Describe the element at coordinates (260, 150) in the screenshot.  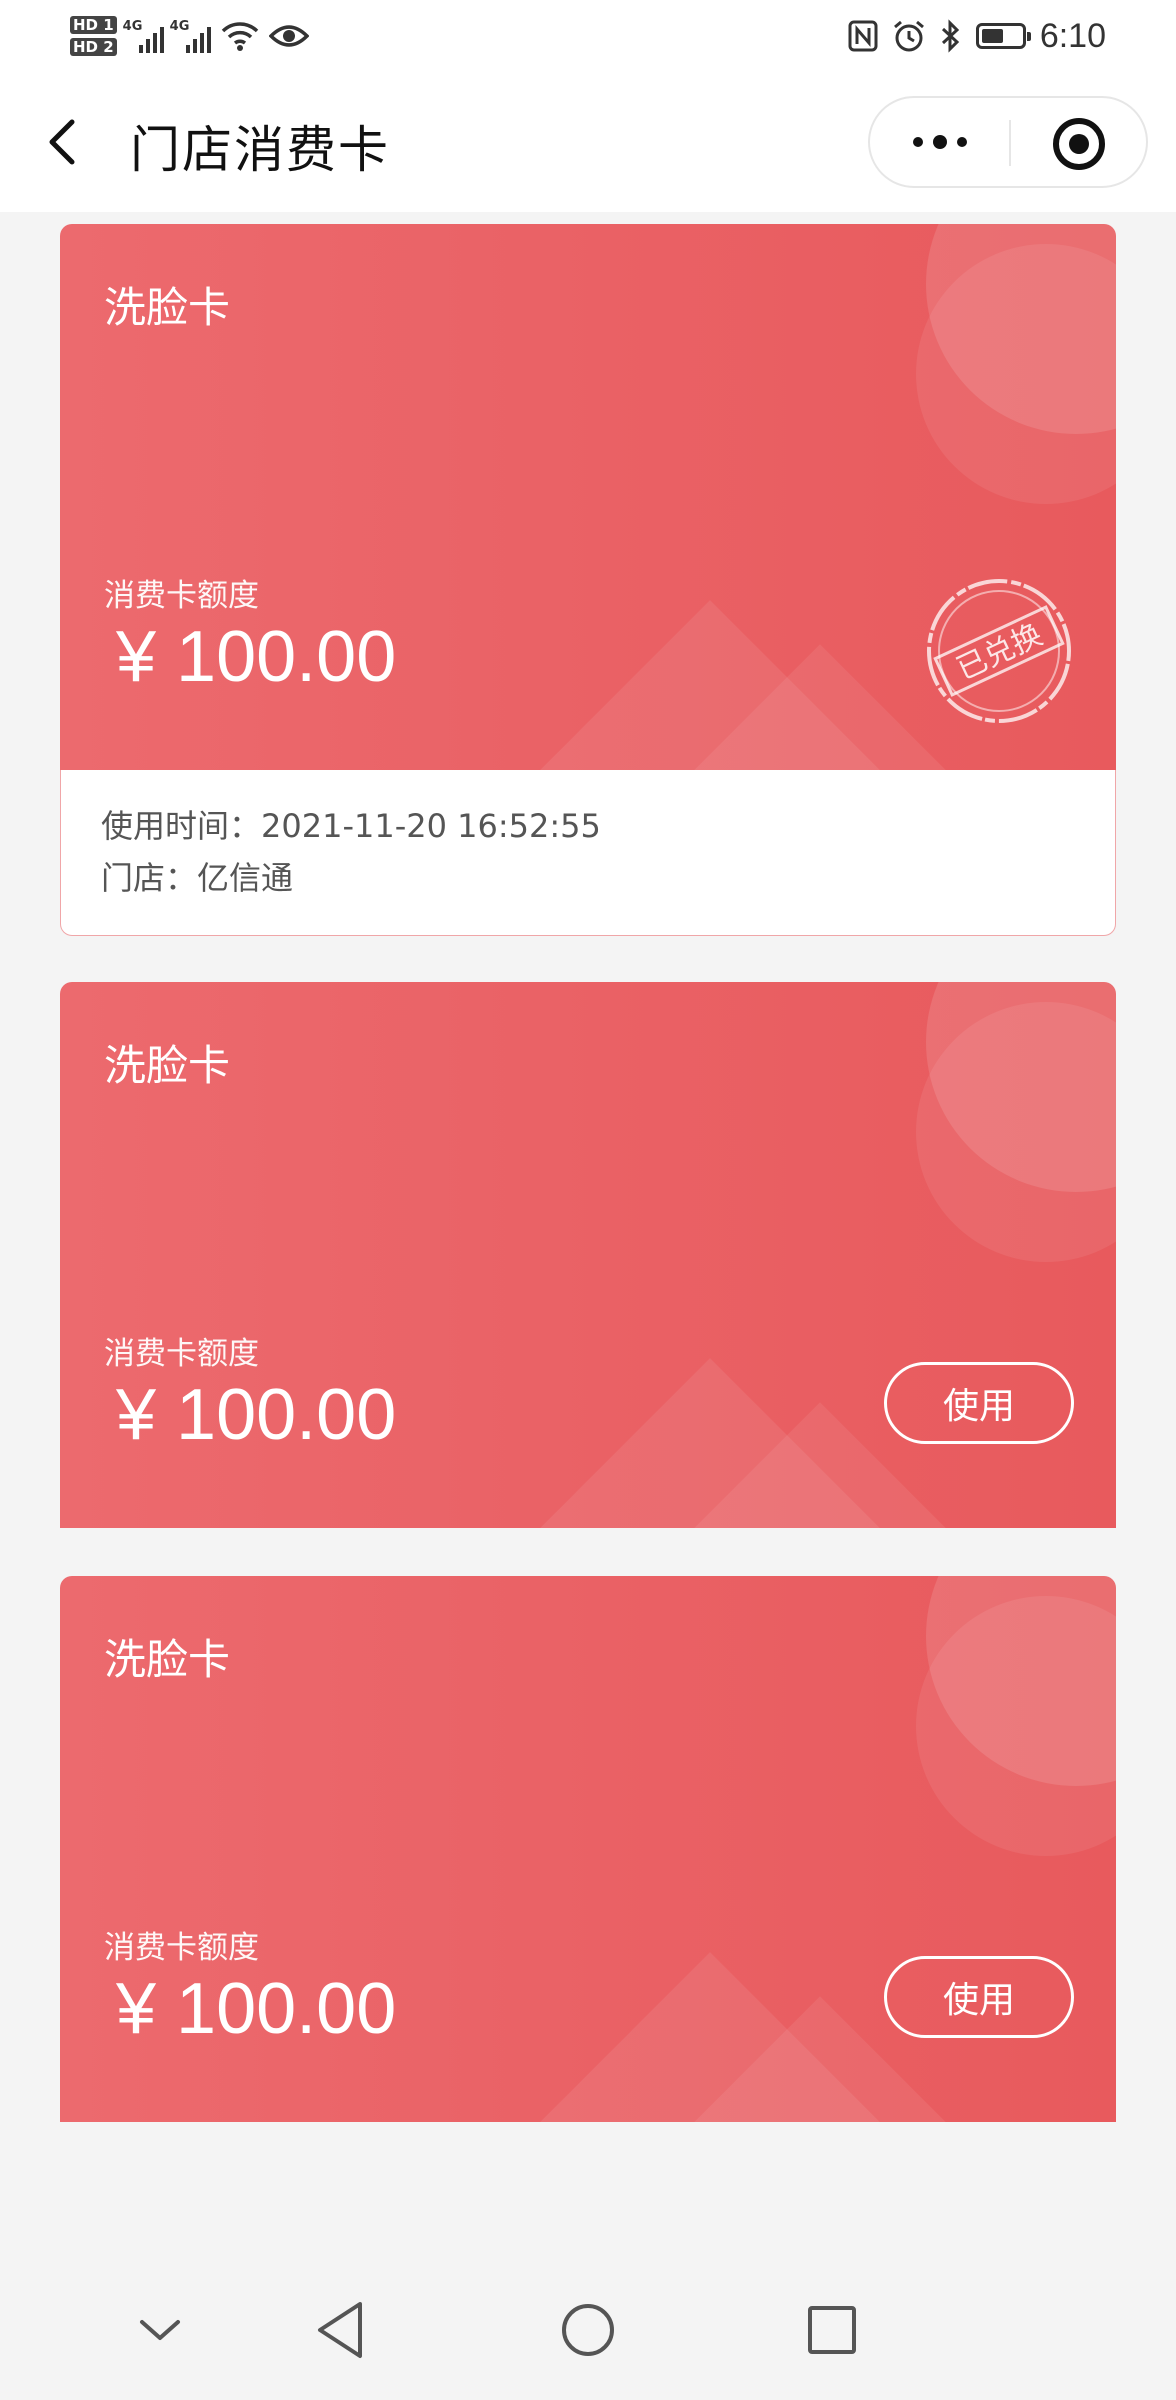
I see `page-title: 门店消费卡` at that location.